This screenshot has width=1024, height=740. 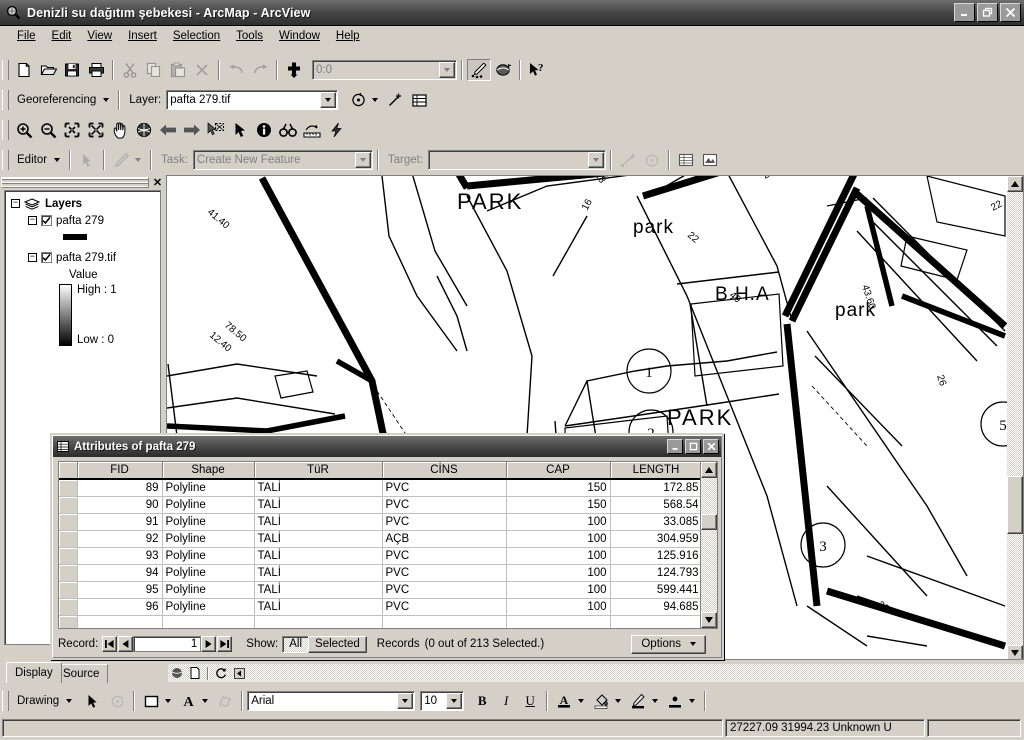 I want to click on editor-toggle-icon, so click(x=479, y=70).